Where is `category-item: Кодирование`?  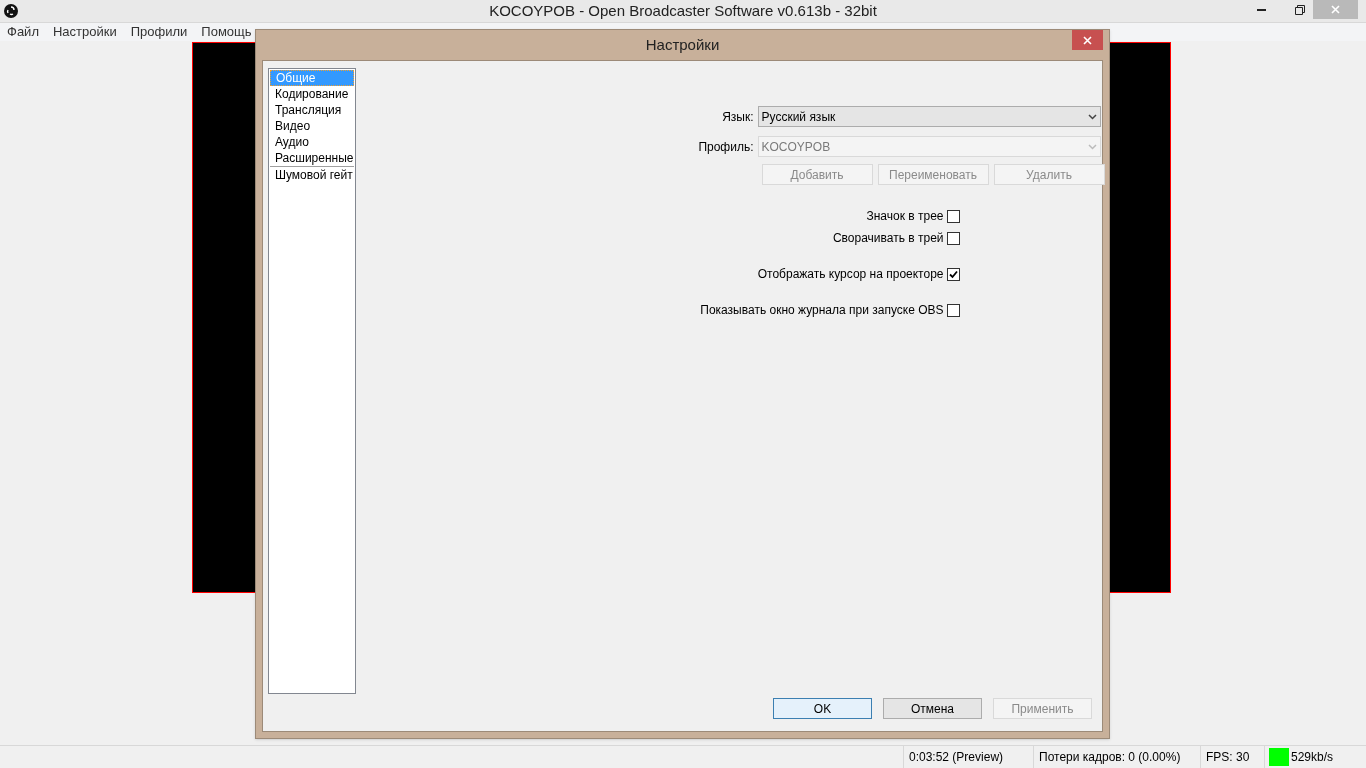 category-item: Кодирование is located at coordinates (312, 94).